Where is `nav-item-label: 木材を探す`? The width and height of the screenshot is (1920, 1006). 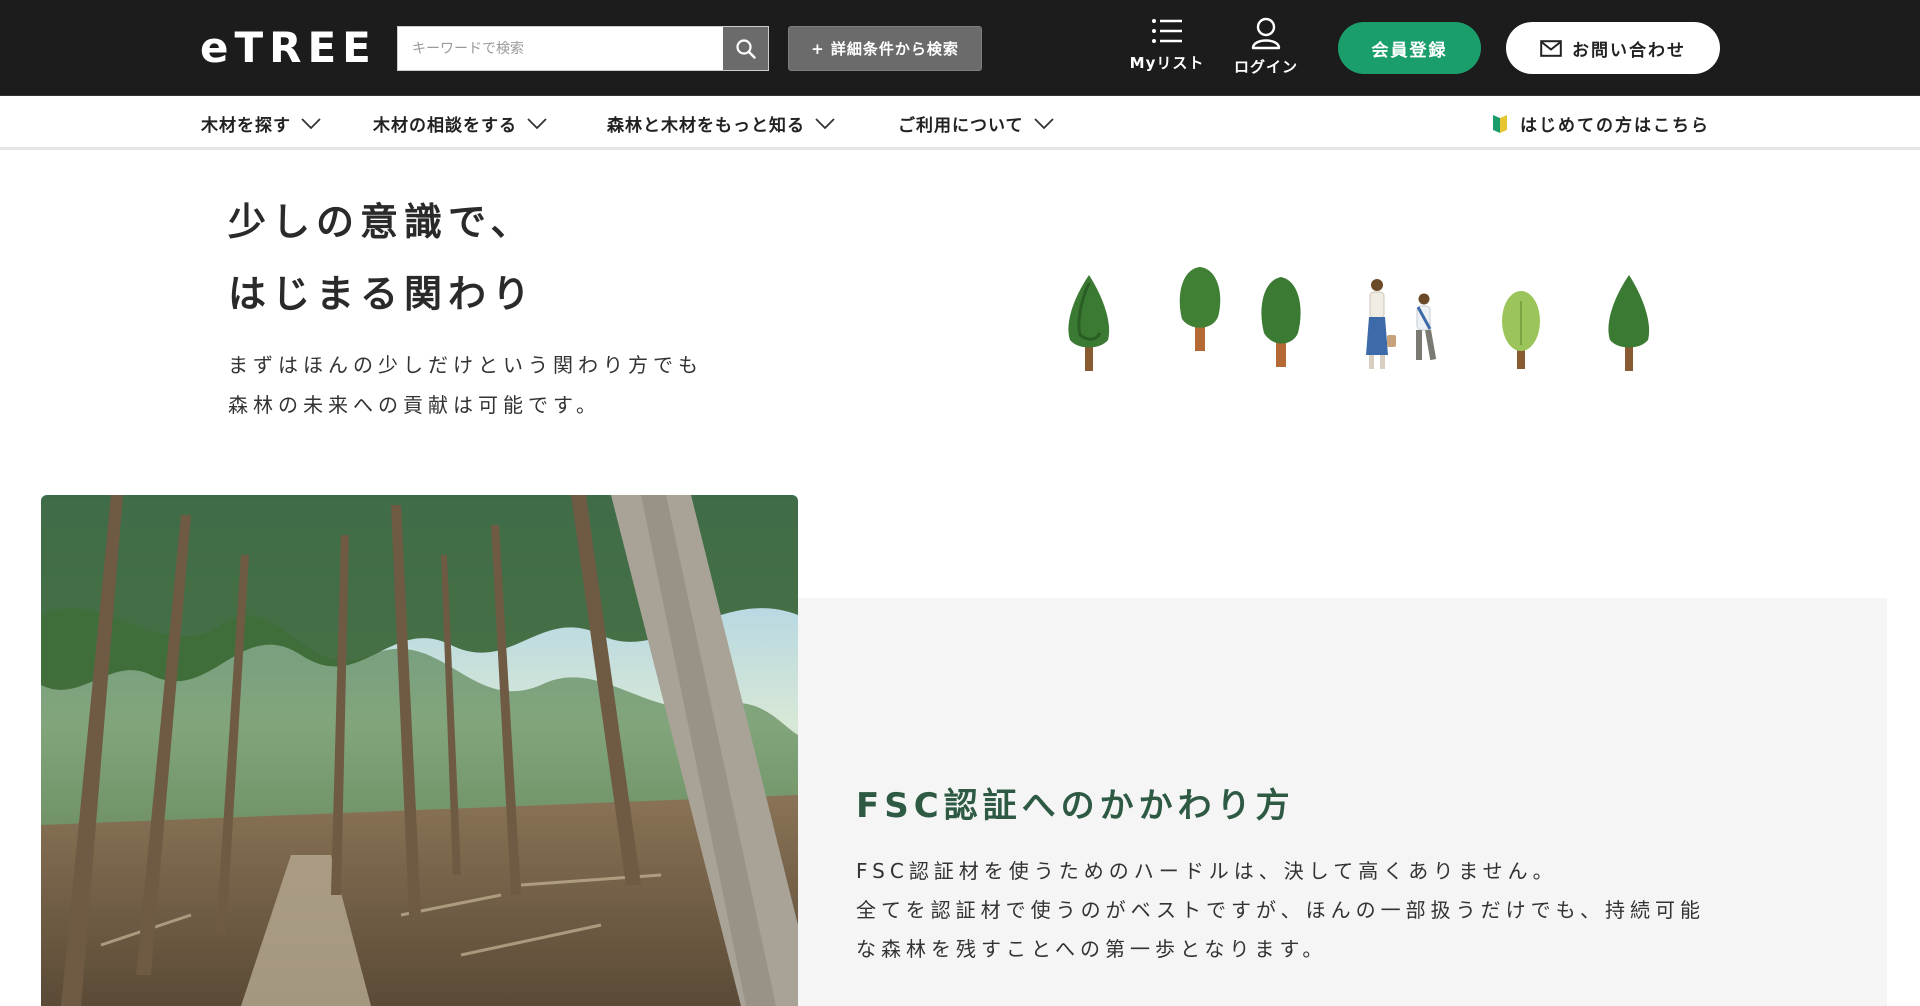 nav-item-label: 木材を探す is located at coordinates (246, 126).